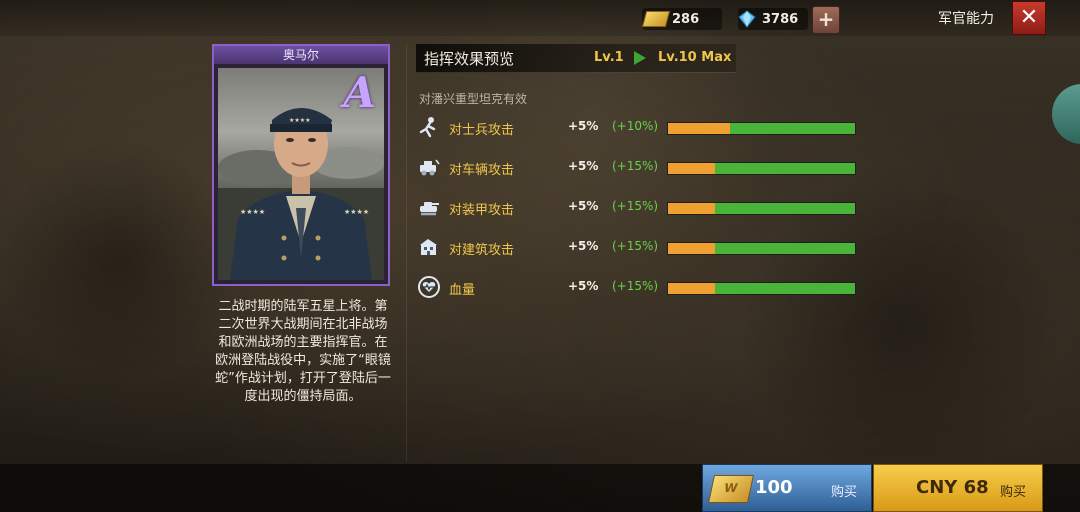  I want to click on gold-amount: 286, so click(686, 19).